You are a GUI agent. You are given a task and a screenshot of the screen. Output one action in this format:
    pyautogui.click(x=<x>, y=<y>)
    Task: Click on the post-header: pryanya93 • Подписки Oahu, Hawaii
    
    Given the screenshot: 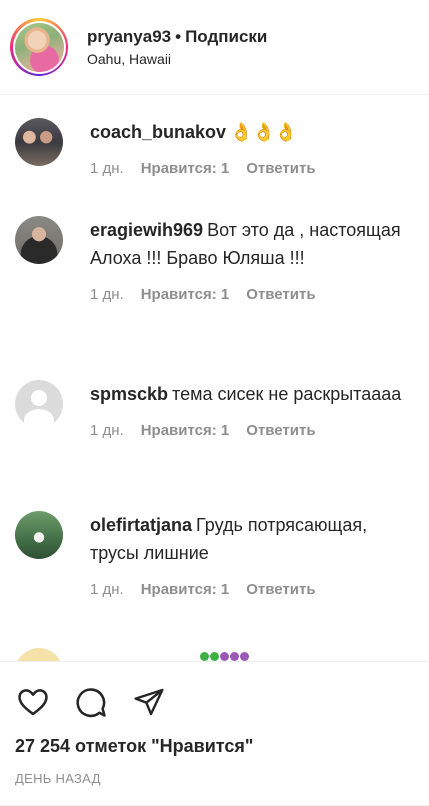 What is the action you would take?
    pyautogui.click(x=214, y=47)
    